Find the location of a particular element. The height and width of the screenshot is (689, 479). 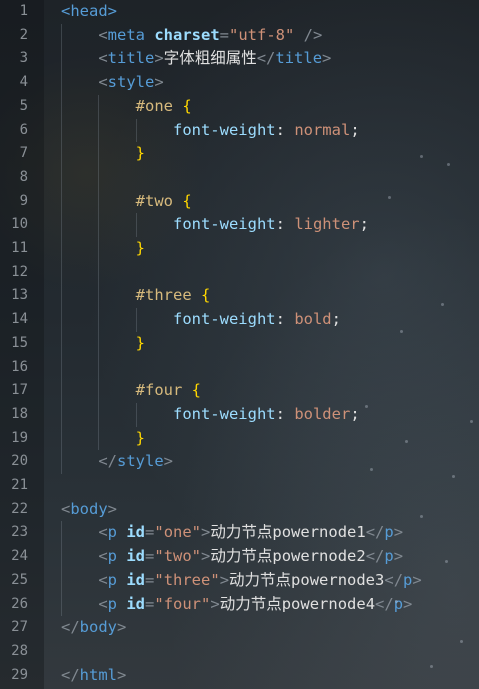

code-line: 19 } is located at coordinates (239, 439).